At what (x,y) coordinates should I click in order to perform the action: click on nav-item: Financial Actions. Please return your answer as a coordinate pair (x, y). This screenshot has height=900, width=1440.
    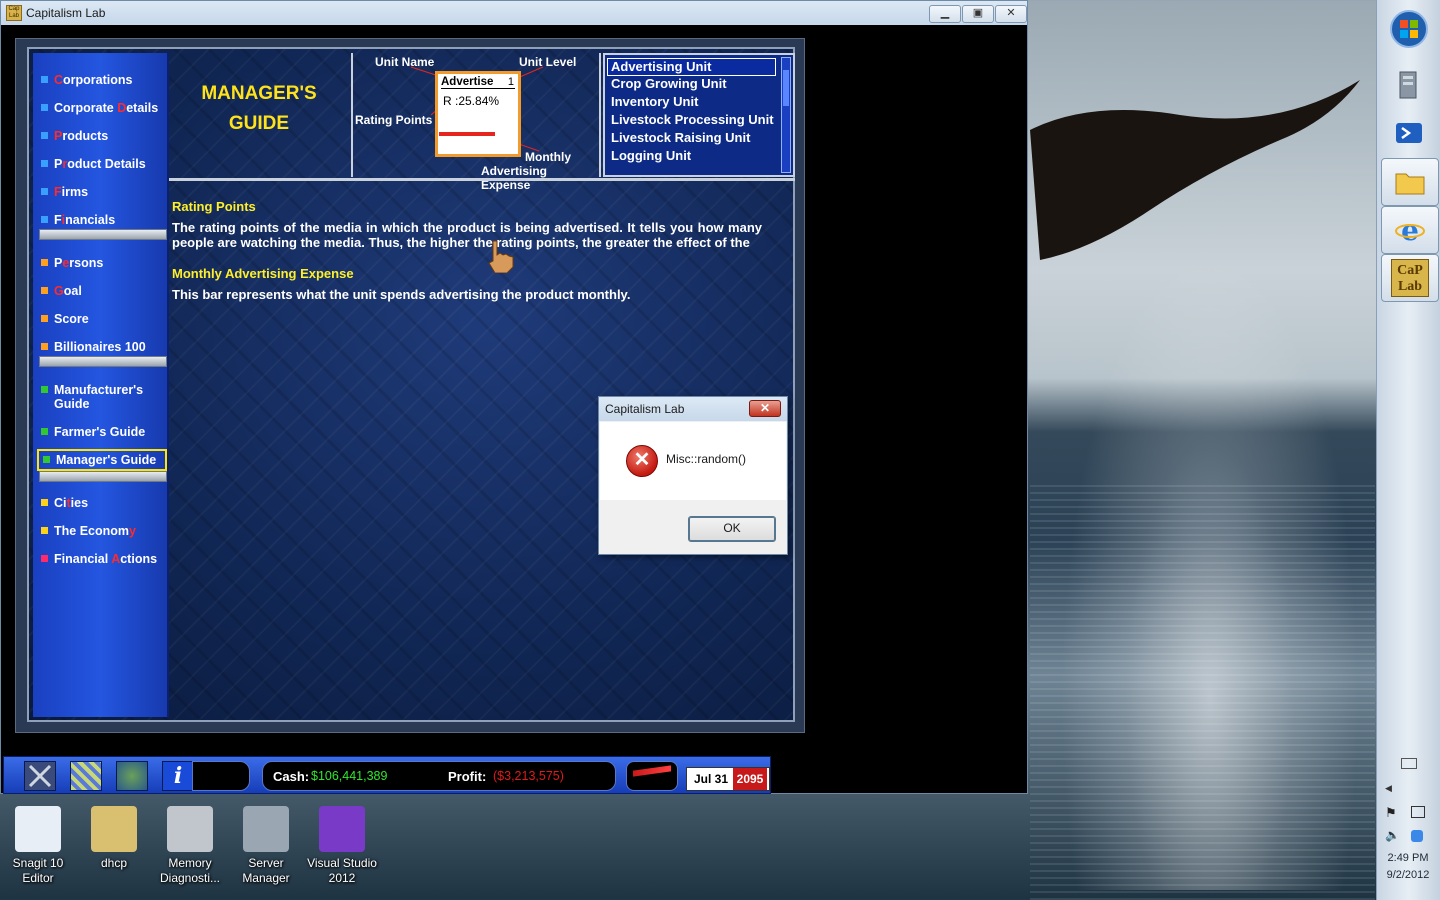
    Looking at the image, I should click on (103, 559).